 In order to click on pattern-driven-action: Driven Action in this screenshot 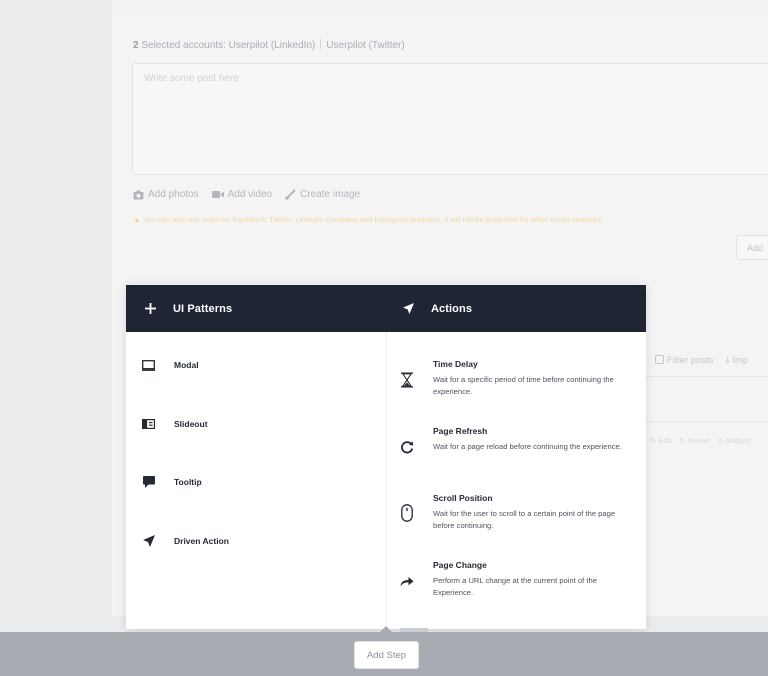, I will do `click(255, 541)`.